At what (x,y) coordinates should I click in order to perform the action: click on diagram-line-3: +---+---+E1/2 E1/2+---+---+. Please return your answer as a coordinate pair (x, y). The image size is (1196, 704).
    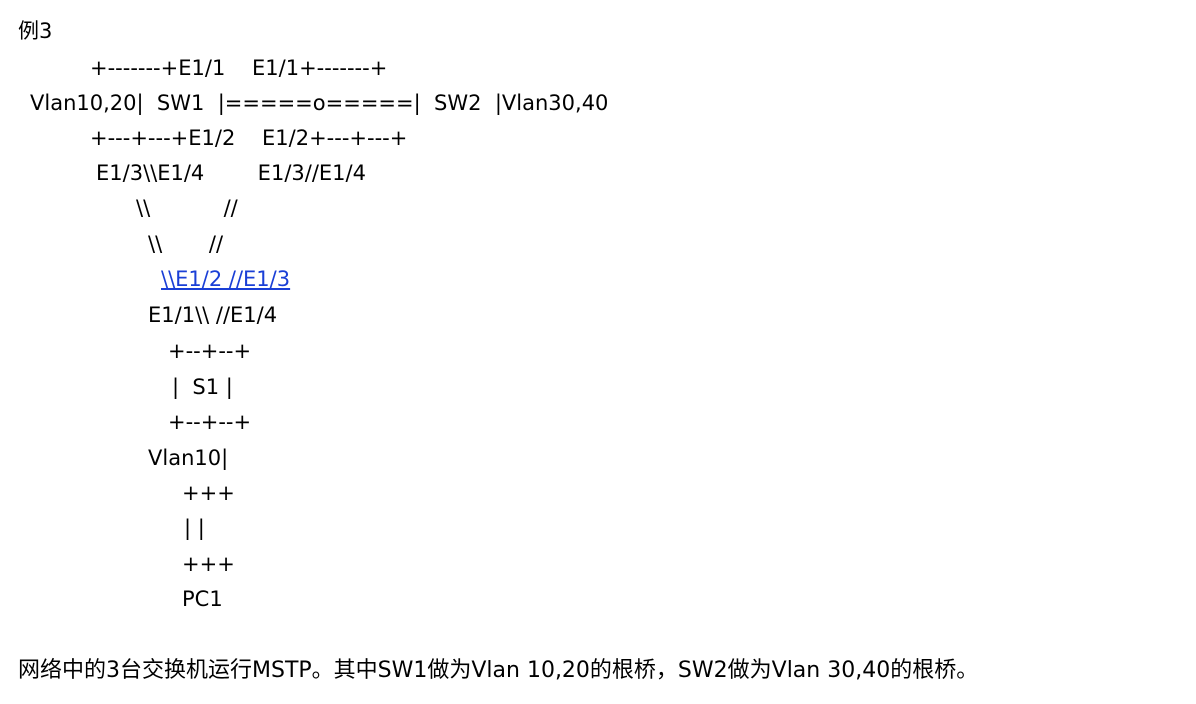
    Looking at the image, I should click on (249, 138).